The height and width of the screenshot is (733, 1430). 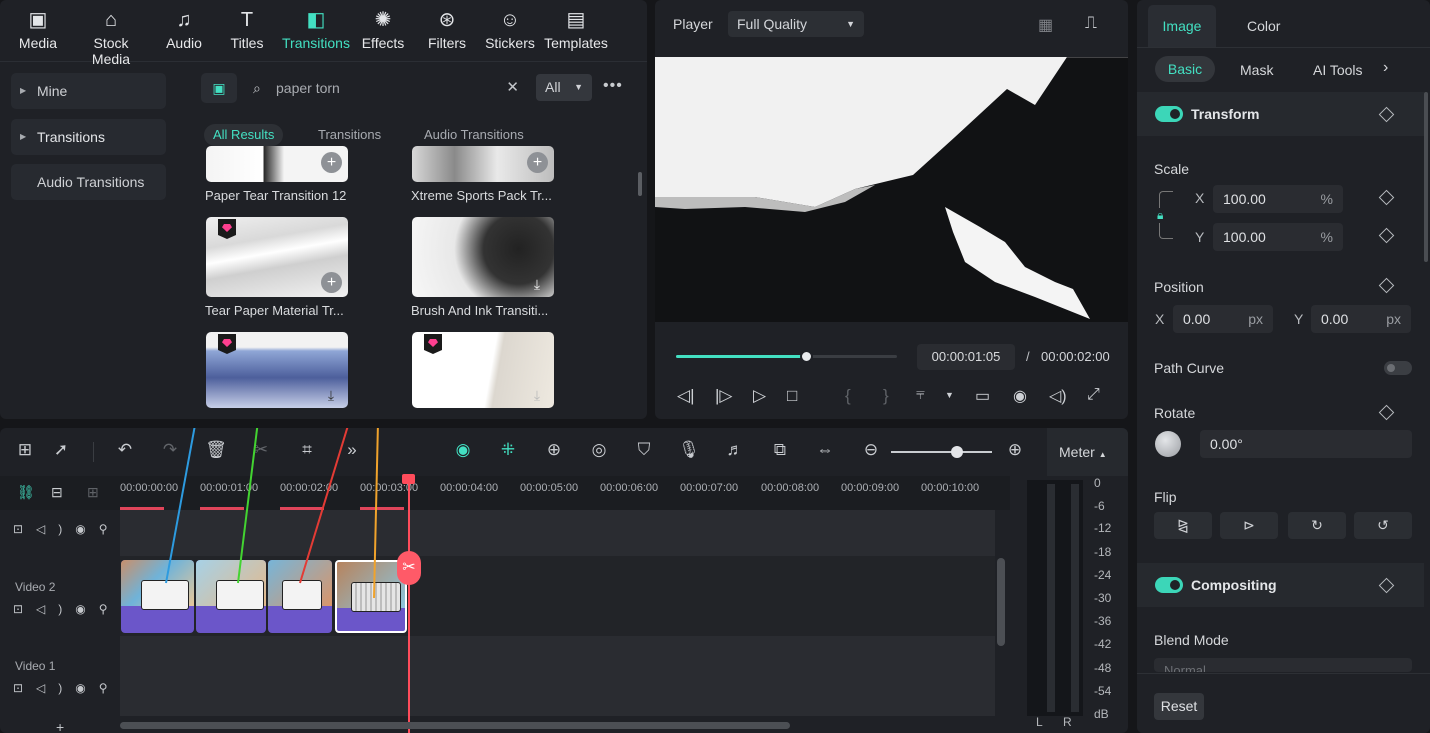 What do you see at coordinates (886, 396) in the screenshot?
I see `mark-out-icon: }` at bounding box center [886, 396].